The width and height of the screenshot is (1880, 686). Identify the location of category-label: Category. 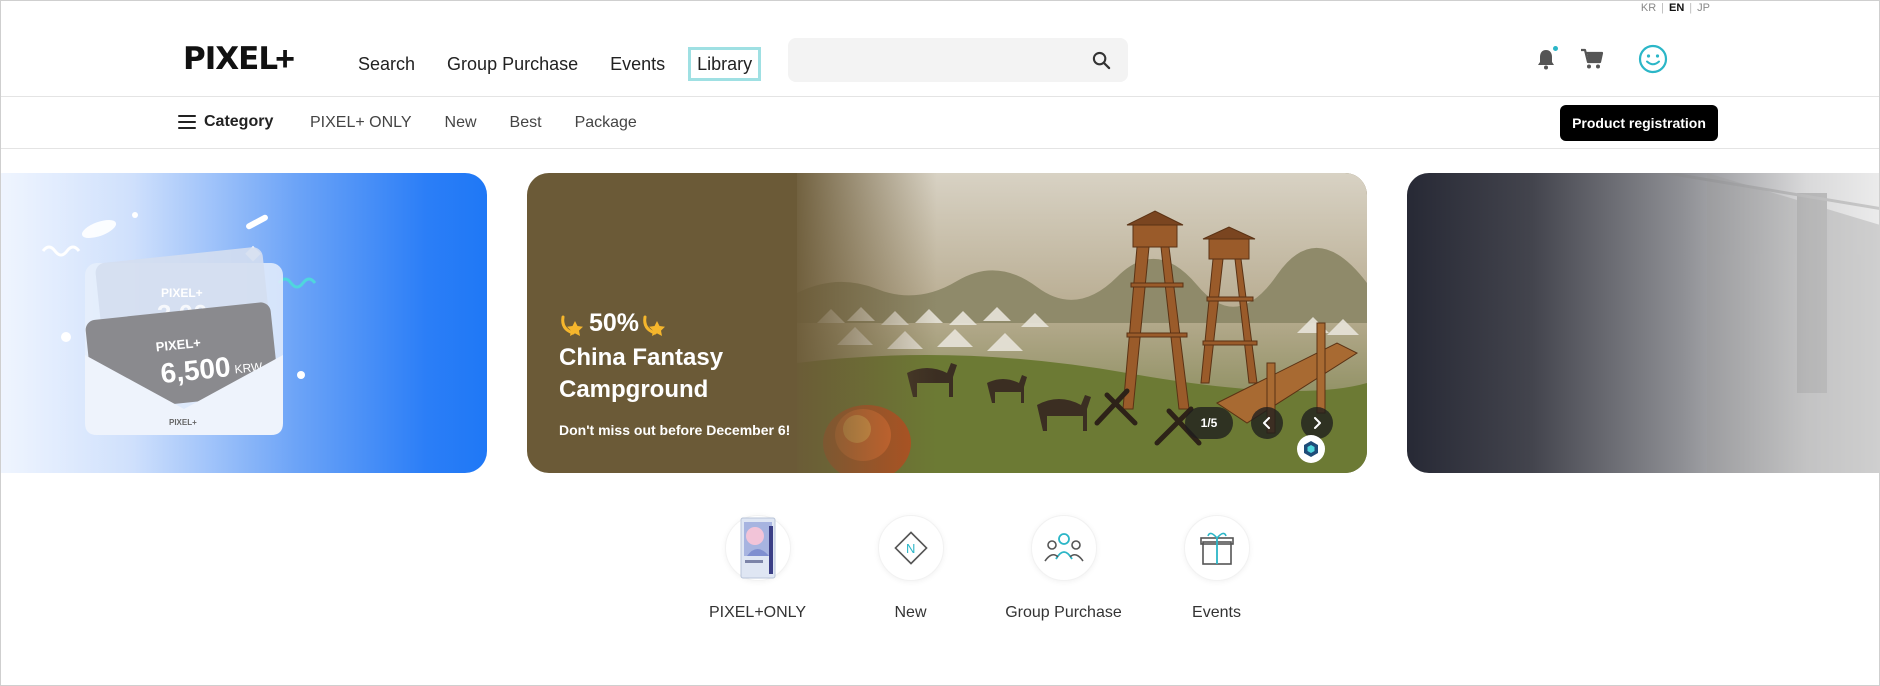
(239, 121).